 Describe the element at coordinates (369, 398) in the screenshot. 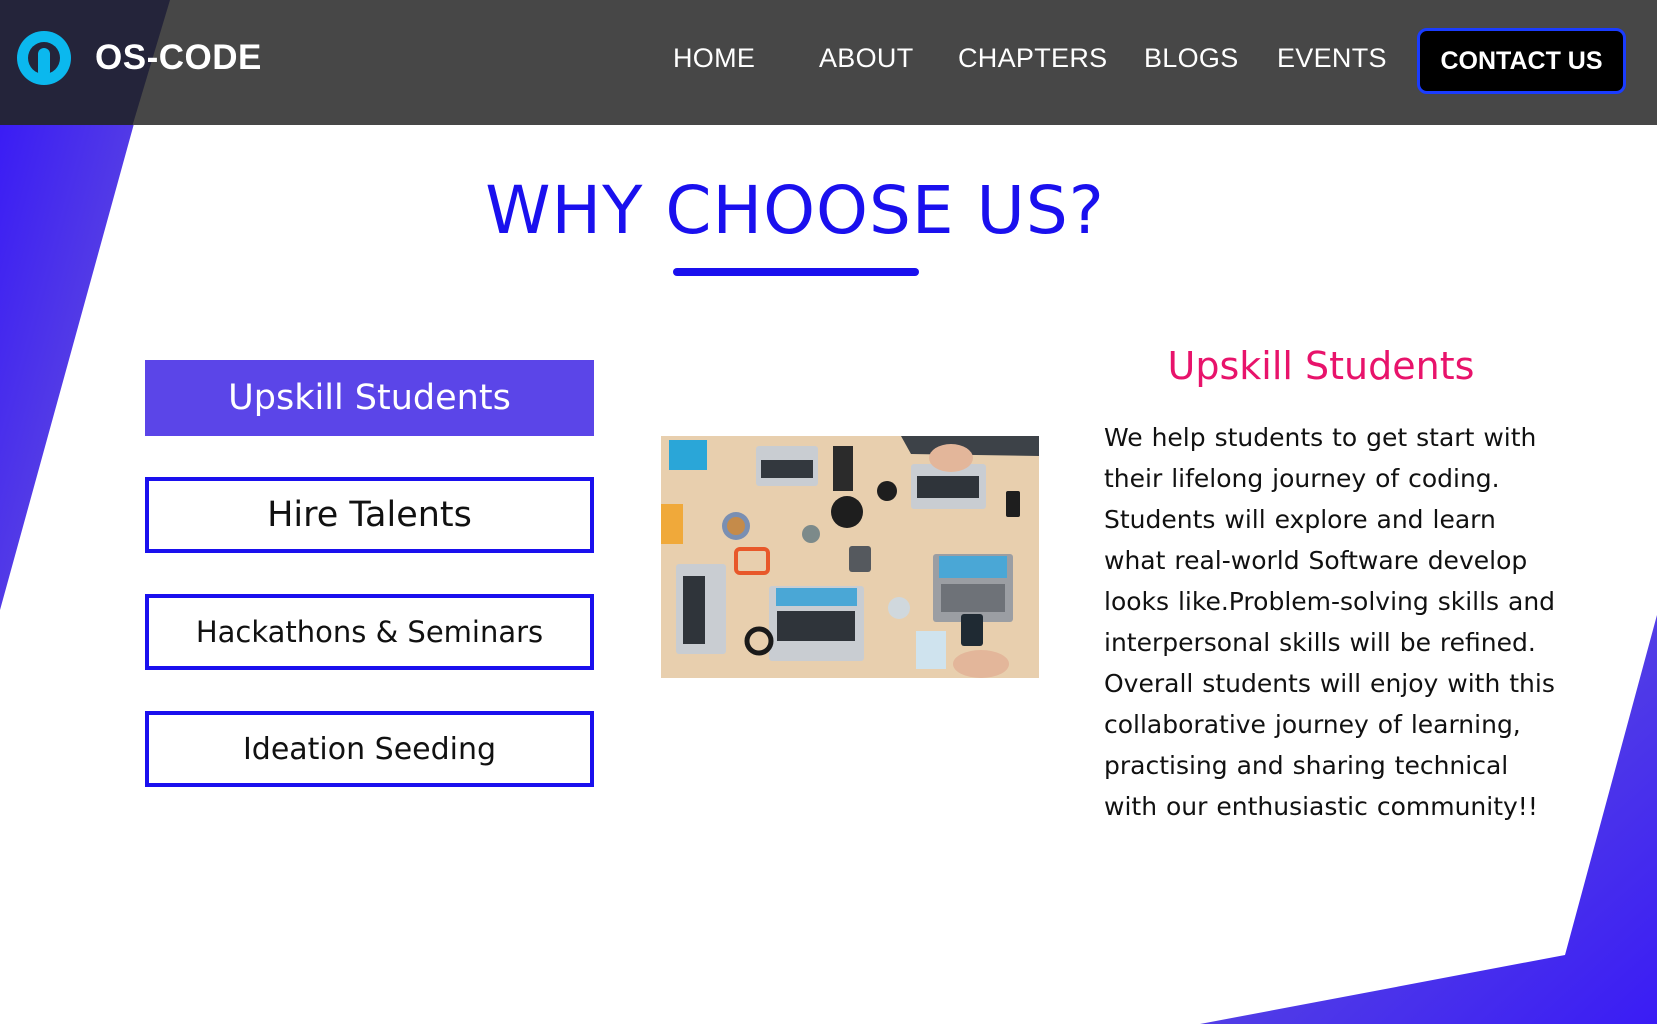

I see `tab-upskill-students: Upskill Students` at that location.